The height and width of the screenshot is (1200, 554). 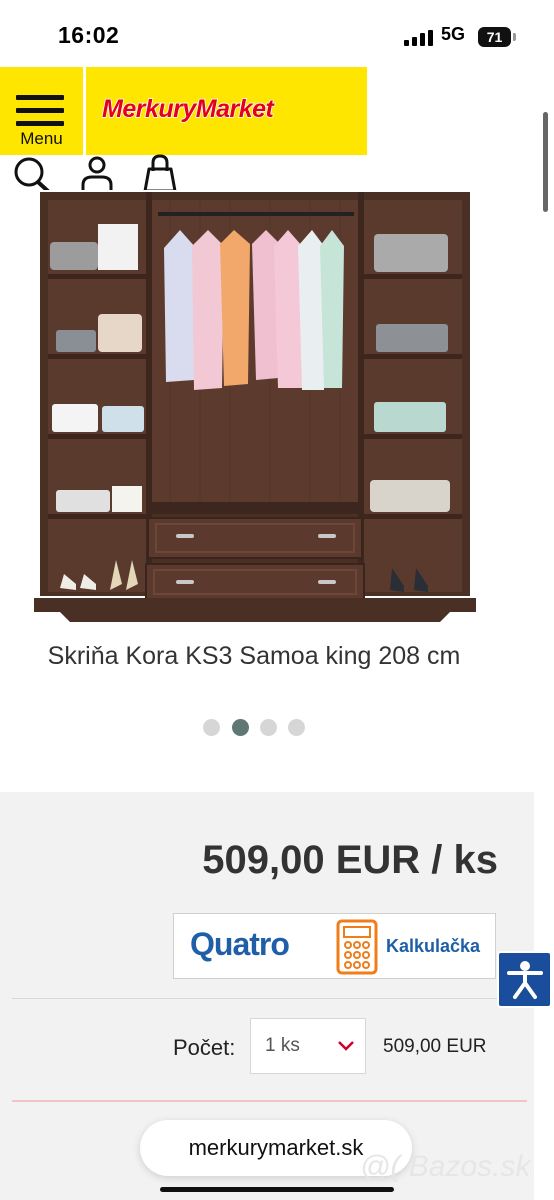 I want to click on quantity-select: 1 ks, so click(x=308, y=1046).